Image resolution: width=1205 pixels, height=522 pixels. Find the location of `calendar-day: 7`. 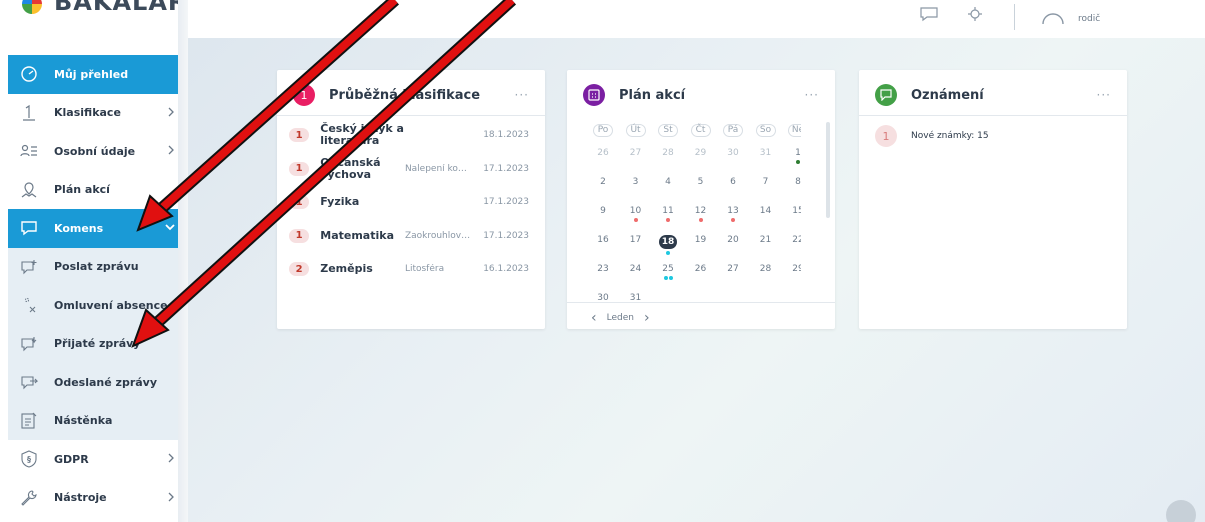

calendar-day: 7 is located at coordinates (766, 182).